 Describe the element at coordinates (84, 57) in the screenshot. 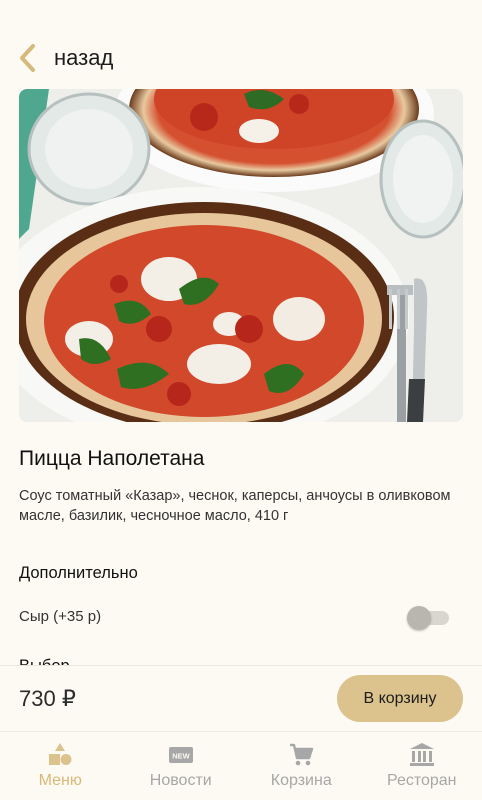

I see `back-label: назад` at that location.